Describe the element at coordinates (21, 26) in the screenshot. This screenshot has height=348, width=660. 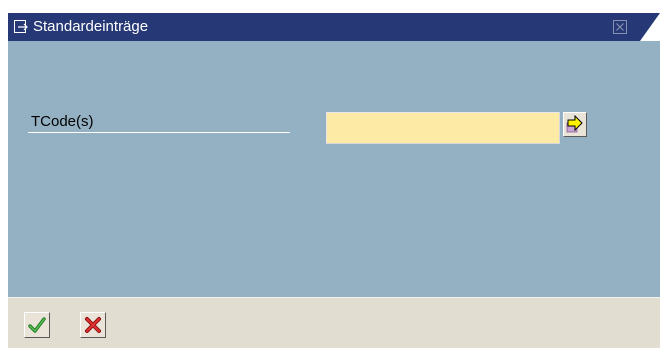
I see `dialog-icon` at that location.